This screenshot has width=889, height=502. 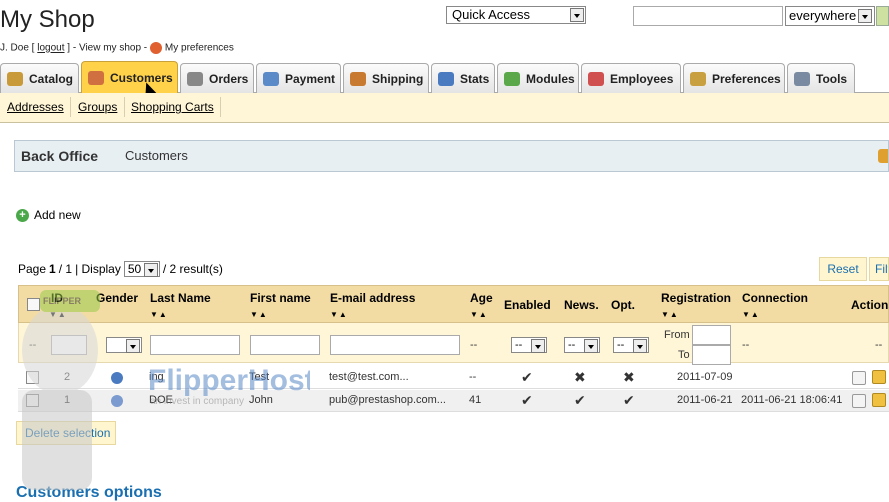 I want to click on tab-customers: Customers, so click(x=129, y=77).